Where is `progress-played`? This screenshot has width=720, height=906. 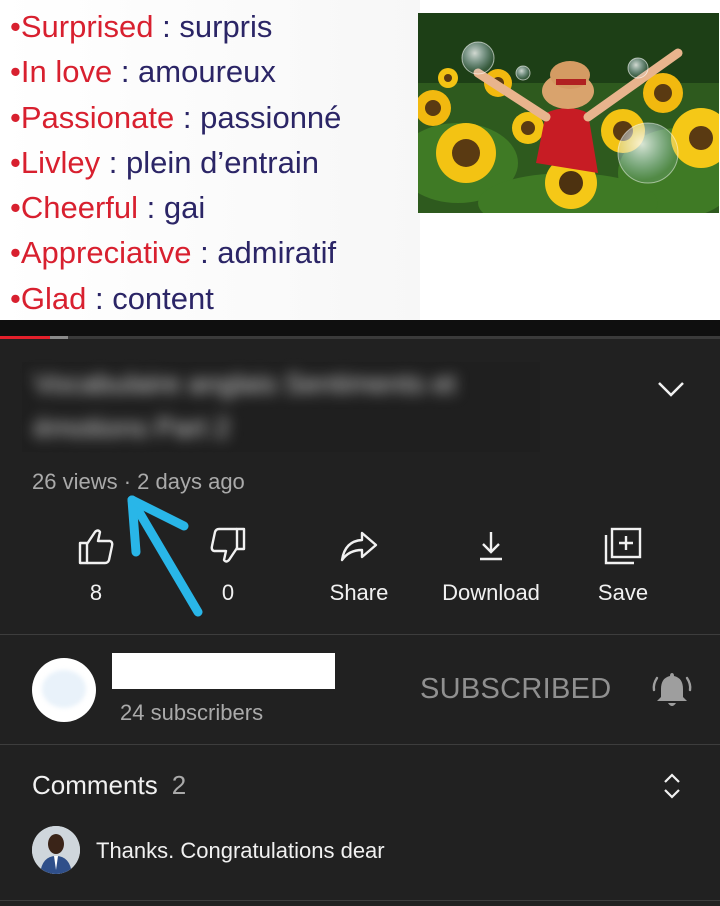
progress-played is located at coordinates (25, 337).